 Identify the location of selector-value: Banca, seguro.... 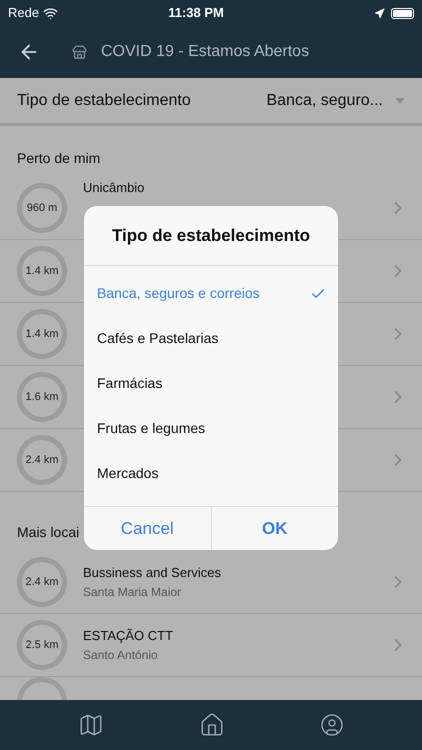
(324, 100).